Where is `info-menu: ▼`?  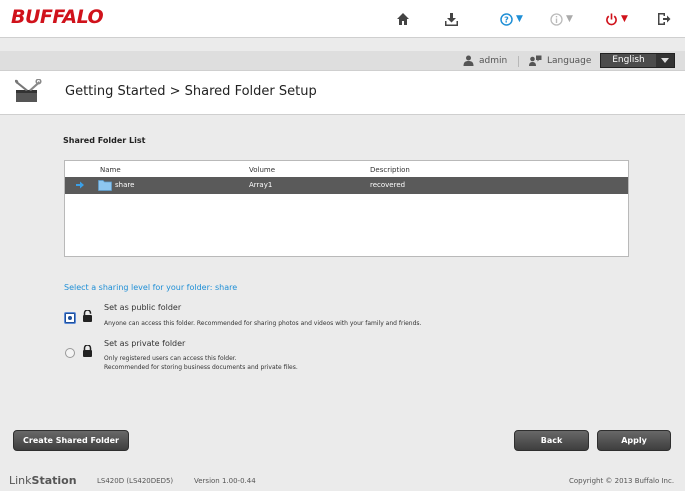 info-menu: ▼ is located at coordinates (561, 19).